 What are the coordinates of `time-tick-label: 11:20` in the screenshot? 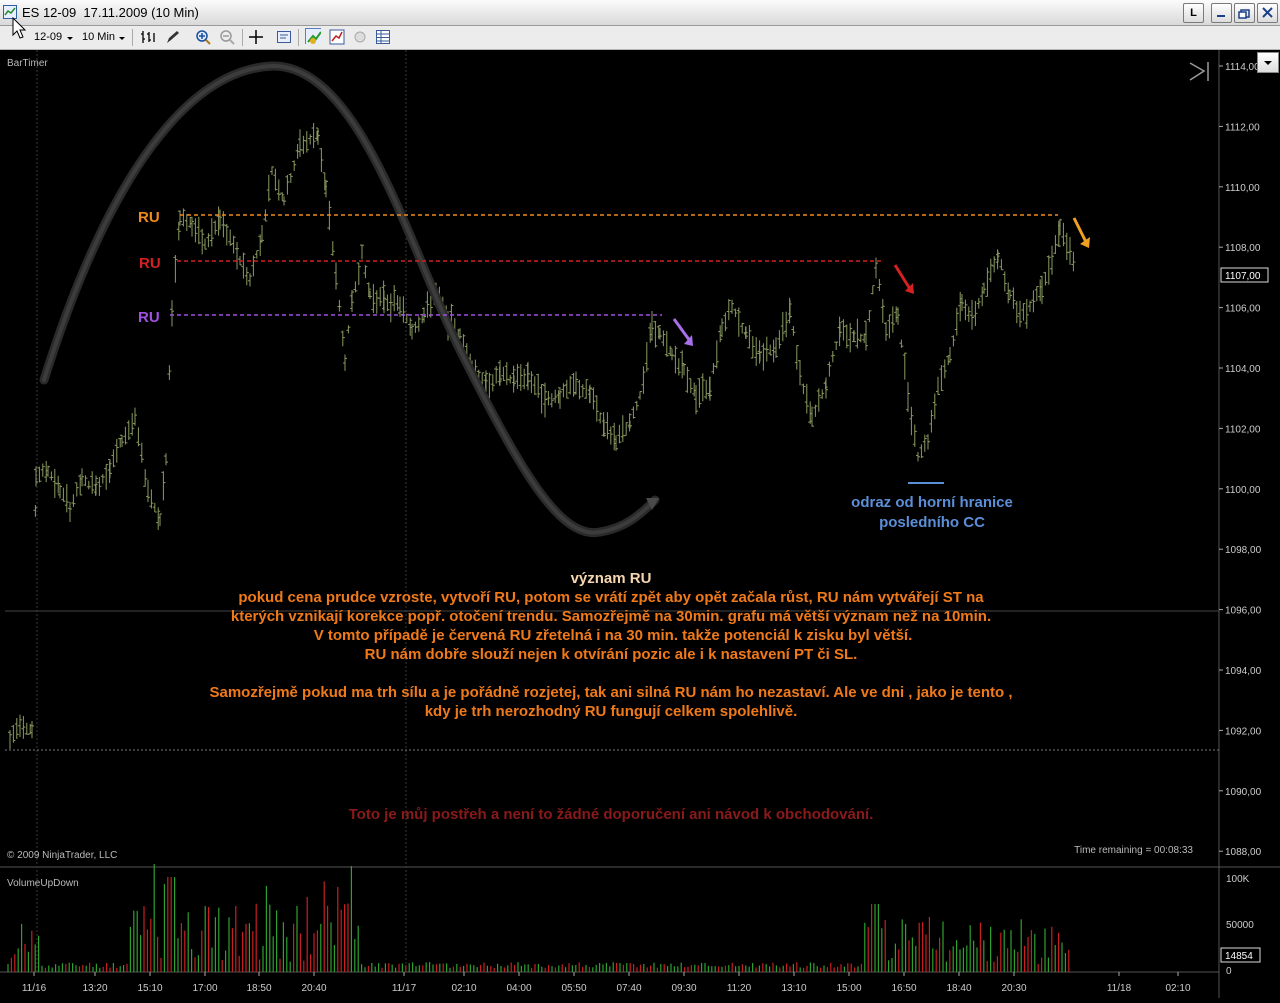 It's located at (739, 988).